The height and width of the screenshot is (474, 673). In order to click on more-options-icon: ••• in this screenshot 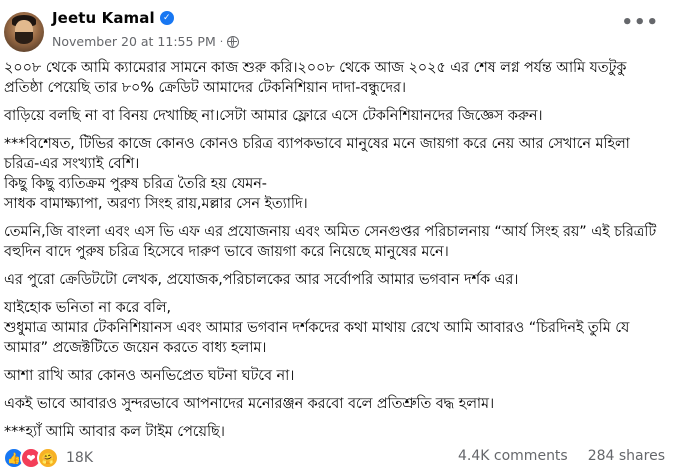, I will do `click(640, 22)`.